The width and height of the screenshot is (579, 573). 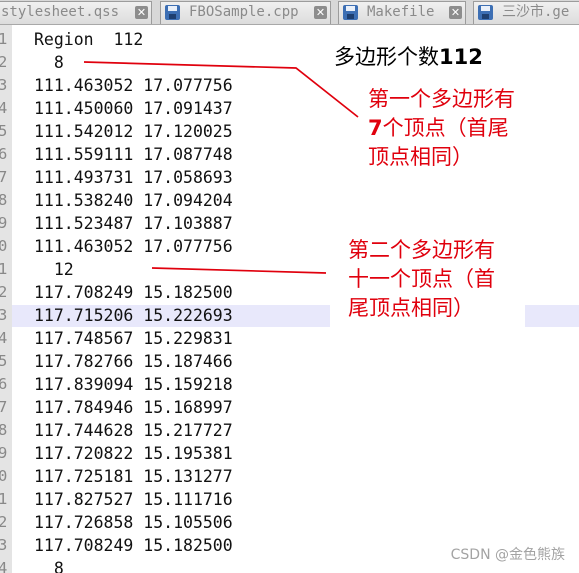 What do you see at coordinates (133, 499) in the screenshot?
I see `code-line: 117.827527 15.111716` at bounding box center [133, 499].